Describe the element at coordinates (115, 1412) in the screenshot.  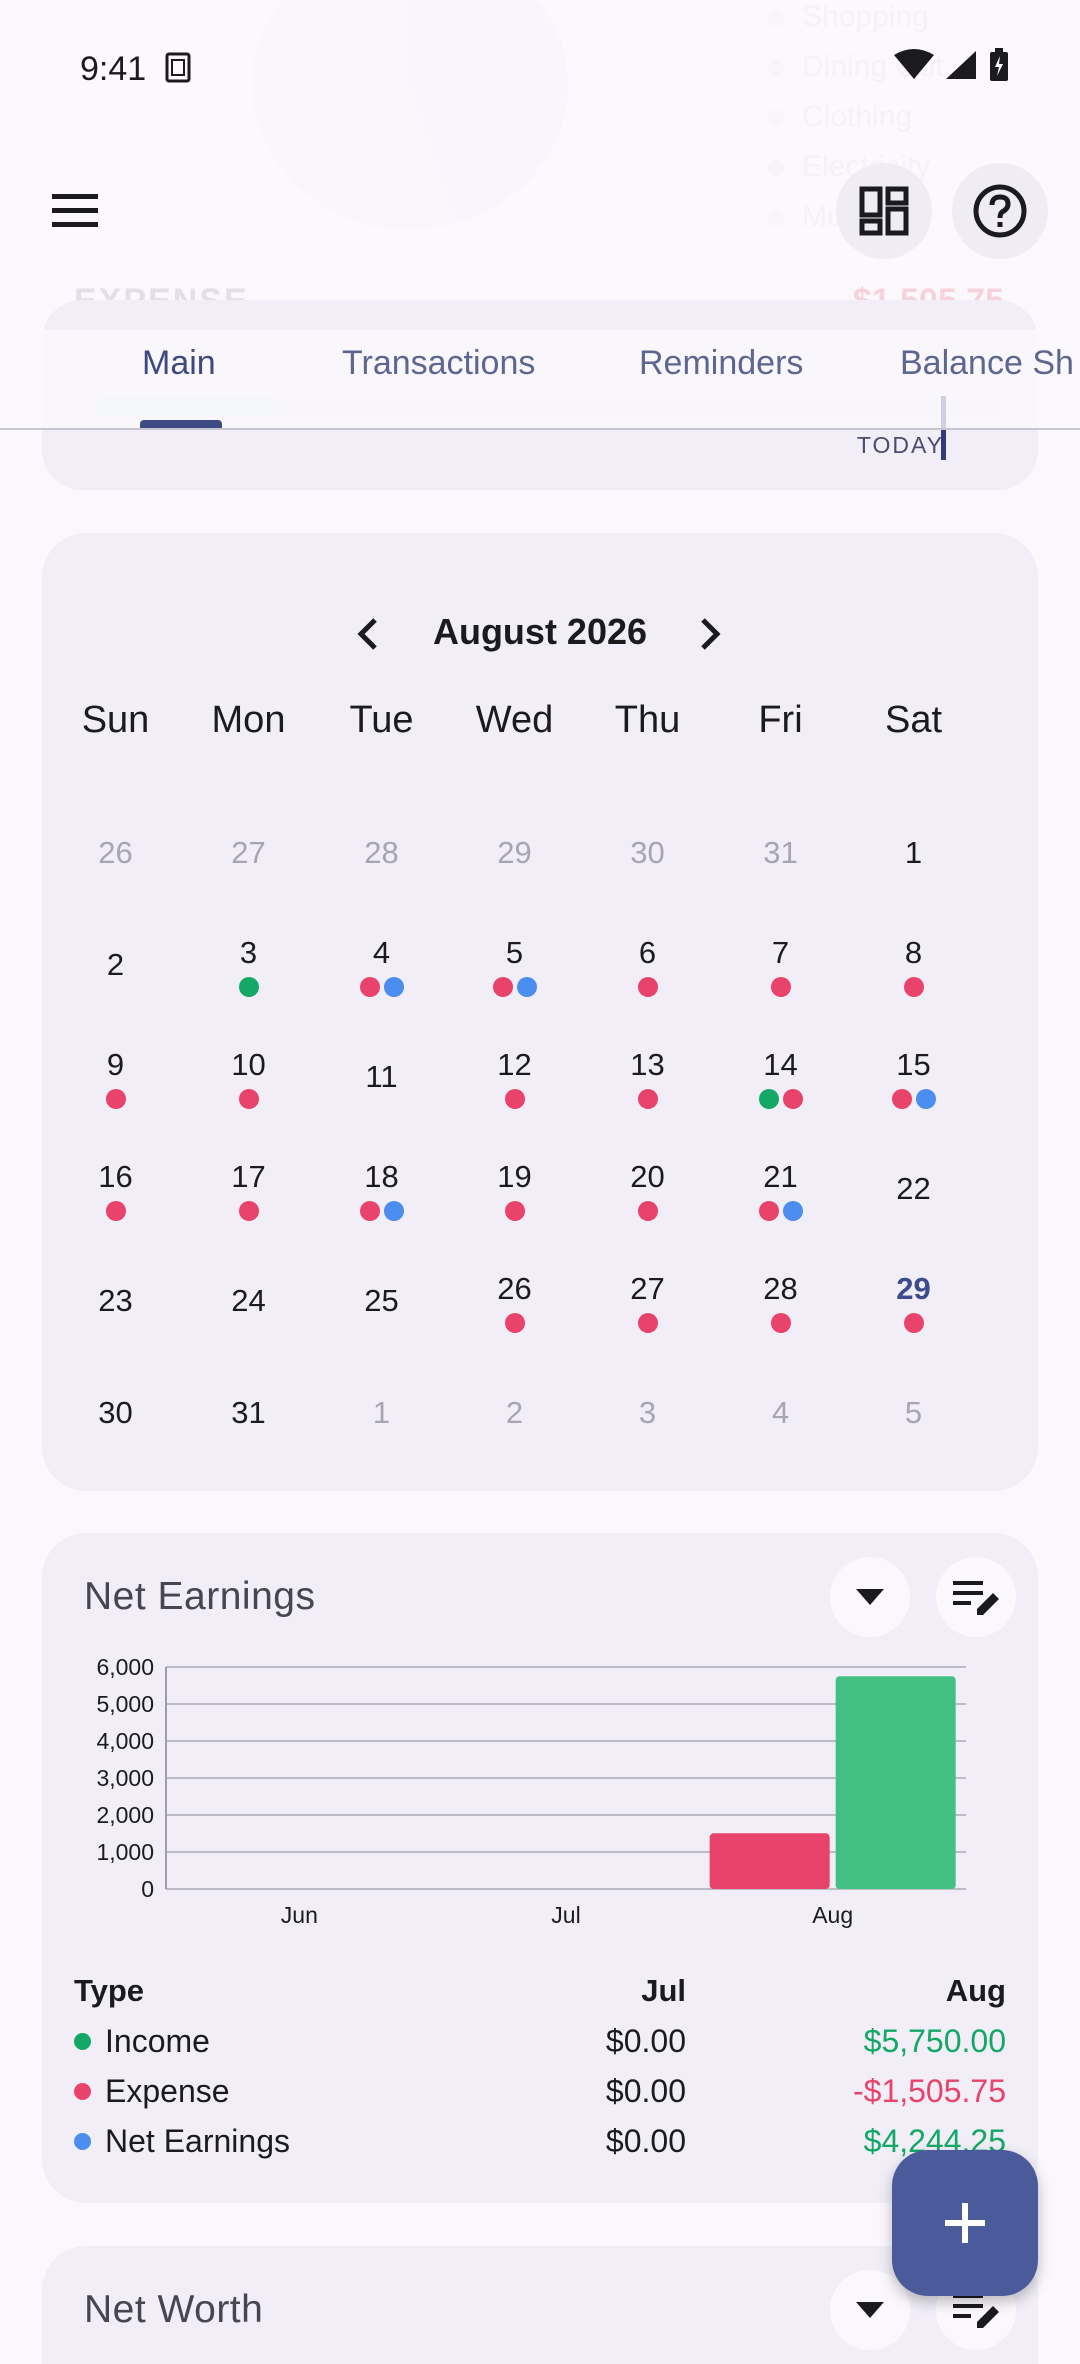
I see `day-number: 30` at that location.